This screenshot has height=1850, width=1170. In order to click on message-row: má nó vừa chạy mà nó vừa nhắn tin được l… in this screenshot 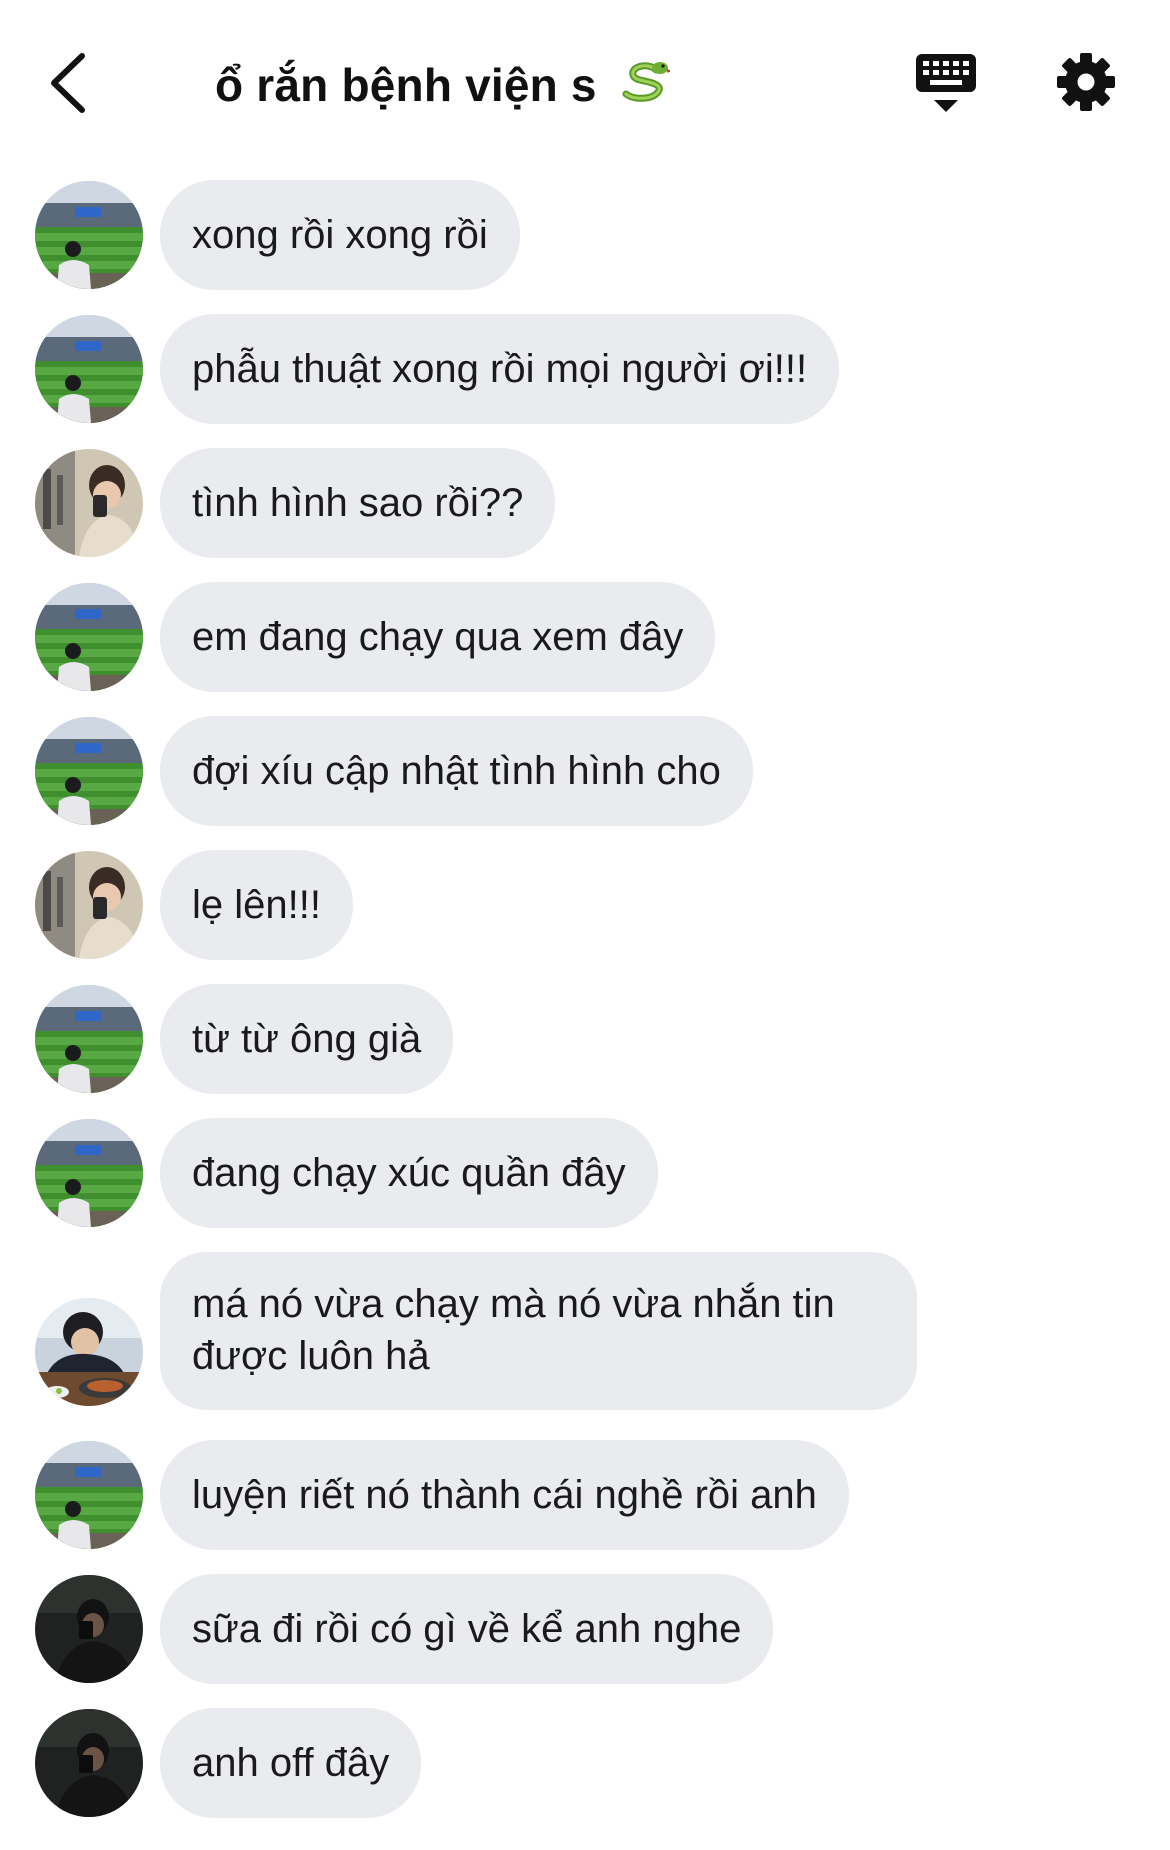, I will do `click(585, 1332)`.